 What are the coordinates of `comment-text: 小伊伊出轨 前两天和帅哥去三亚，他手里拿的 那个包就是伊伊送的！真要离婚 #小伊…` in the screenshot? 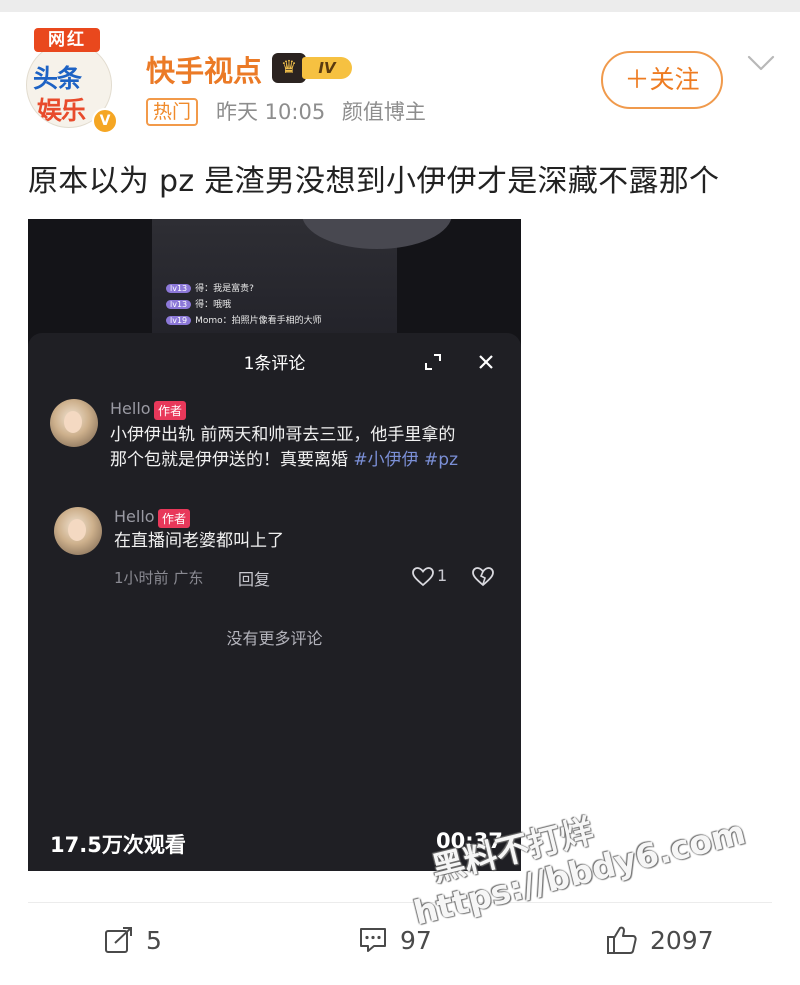 It's located at (310, 448).